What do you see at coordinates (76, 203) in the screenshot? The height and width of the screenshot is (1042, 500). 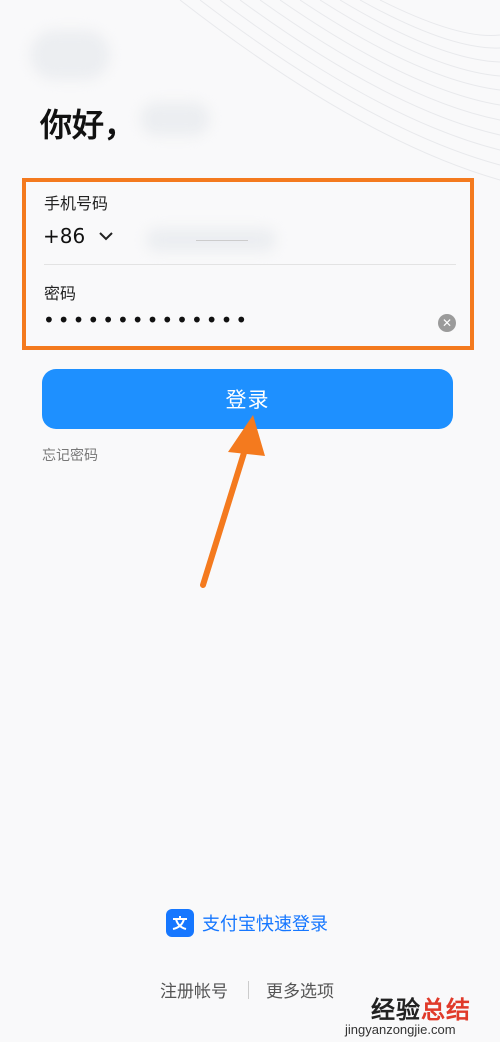 I see `phone-label: 手机号码` at bounding box center [76, 203].